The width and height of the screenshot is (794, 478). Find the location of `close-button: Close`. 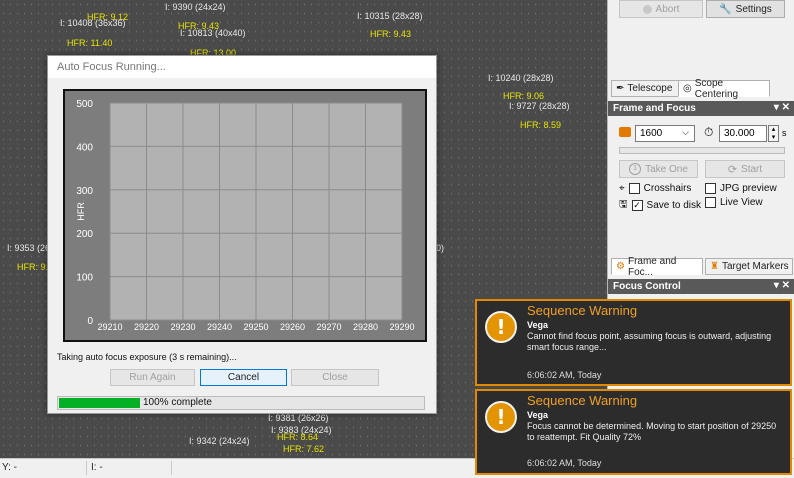

close-button: Close is located at coordinates (335, 377).